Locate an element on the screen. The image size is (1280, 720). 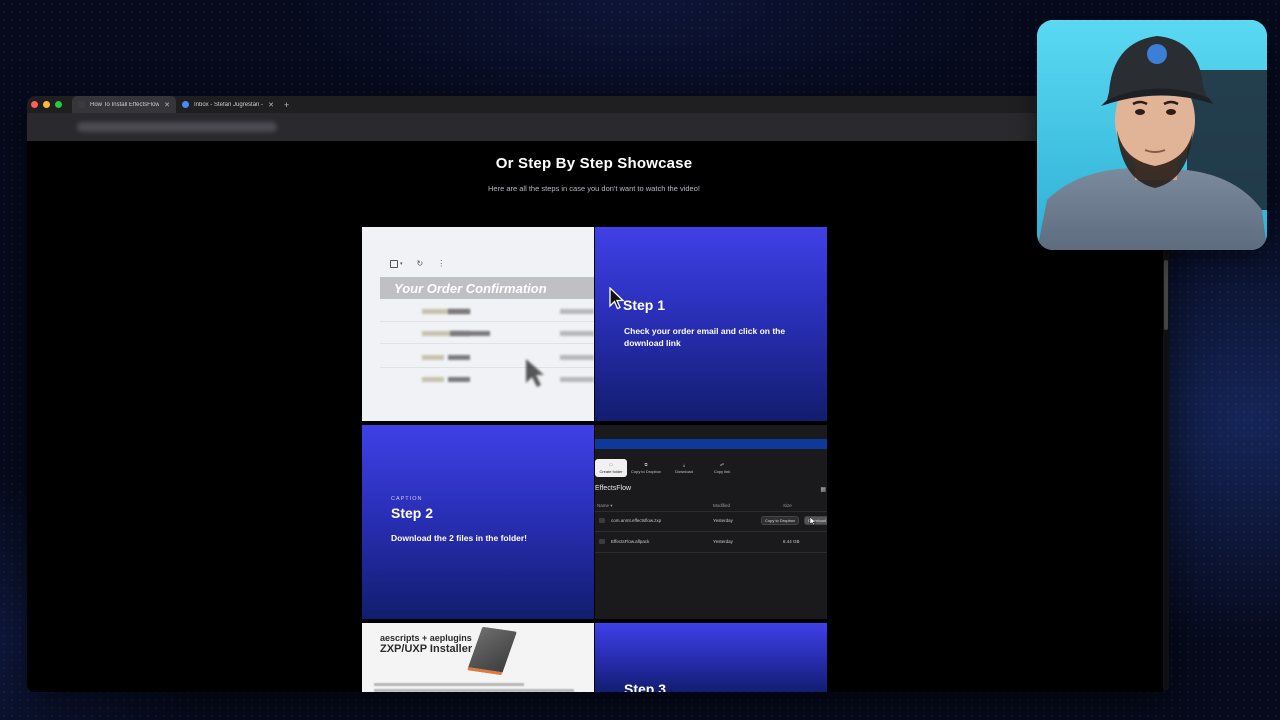
installer-brand: aescripts + aeplugins is located at coordinates (426, 638).